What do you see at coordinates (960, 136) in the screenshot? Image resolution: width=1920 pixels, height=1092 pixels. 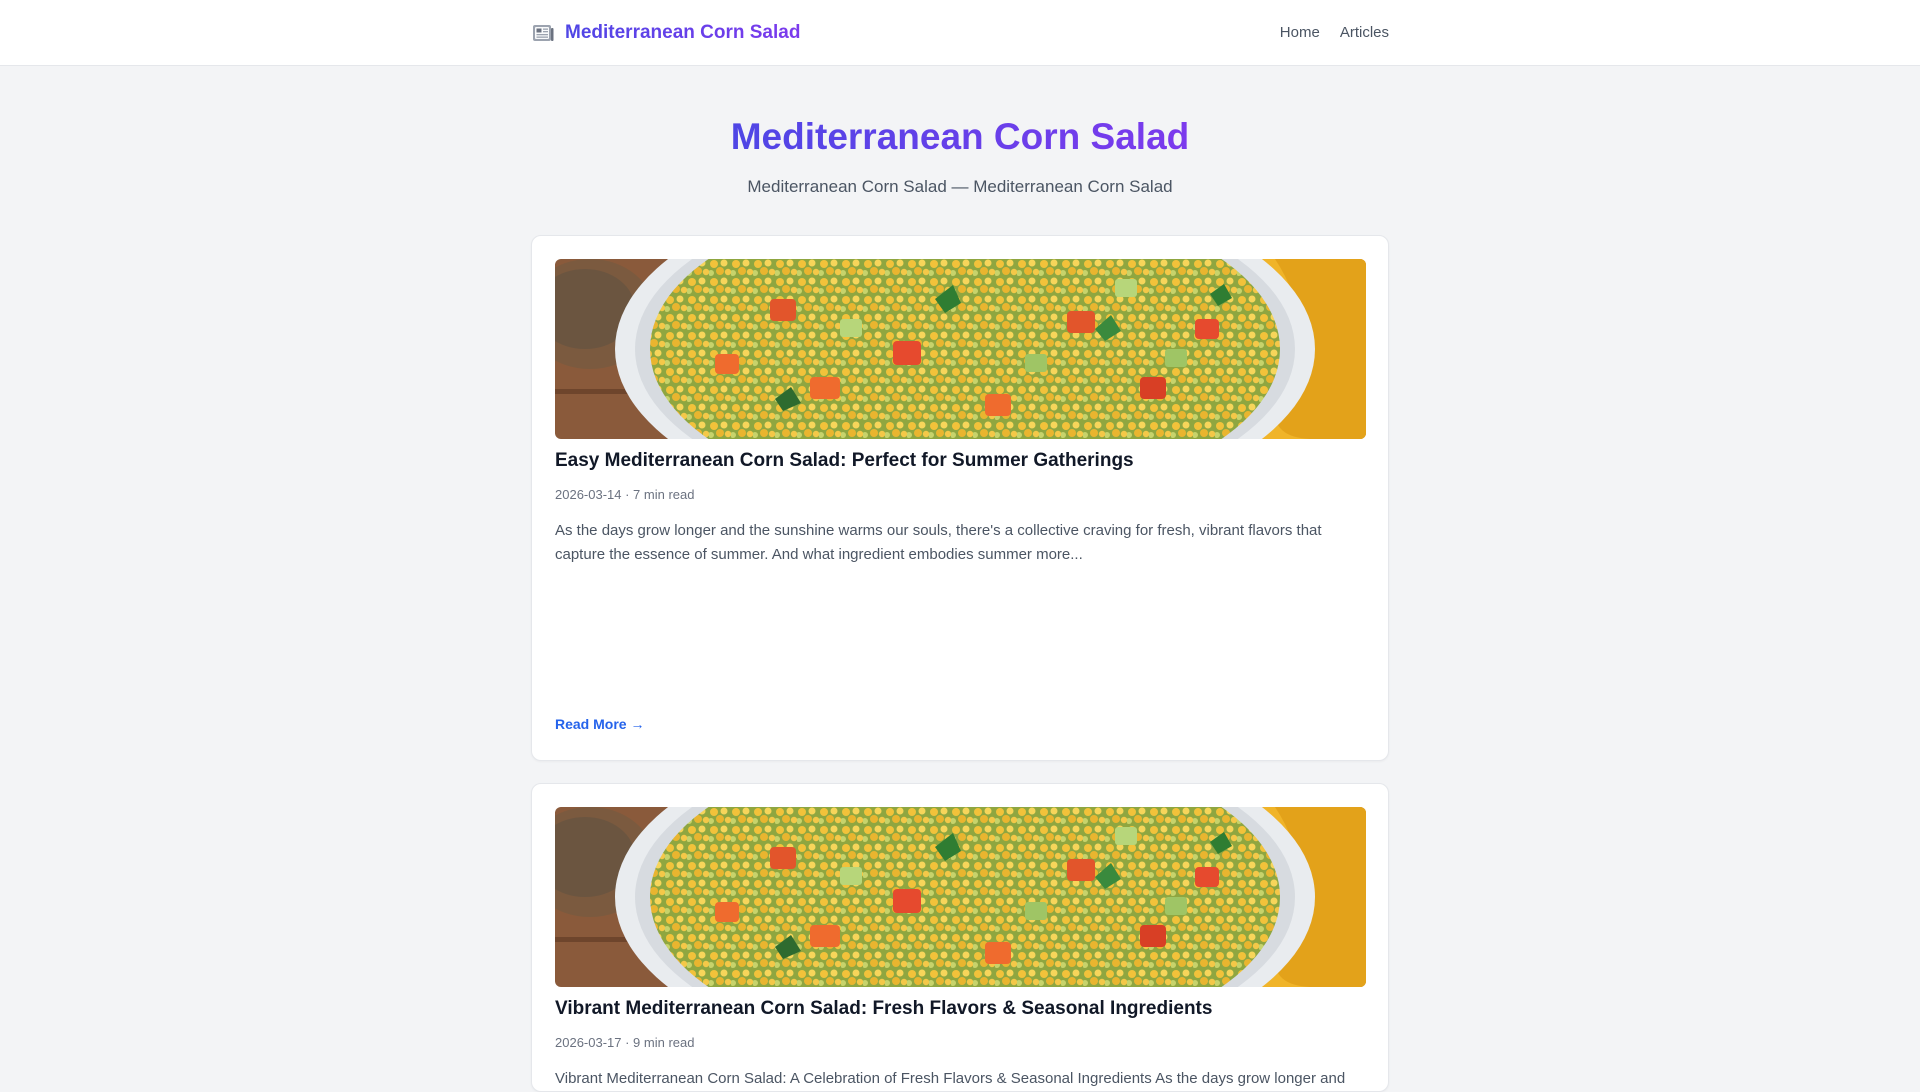 I see `page-title: Mediterranean Corn Salad` at bounding box center [960, 136].